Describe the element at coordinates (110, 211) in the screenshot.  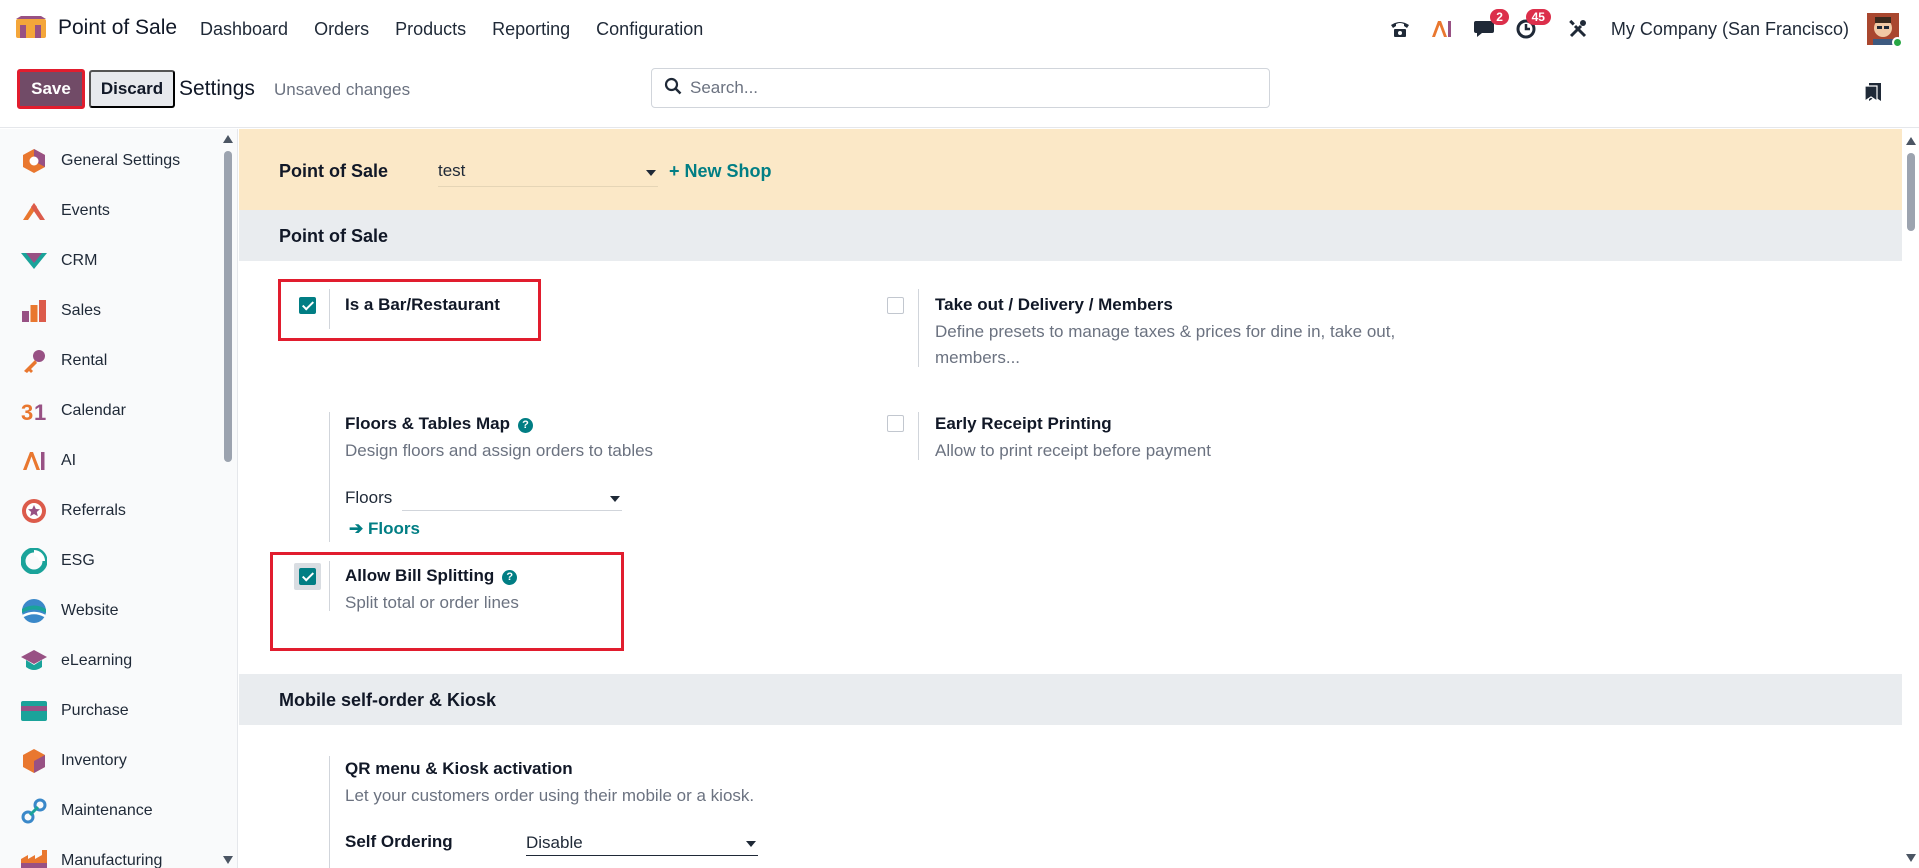
I see `sidebar-item-events: Events` at that location.